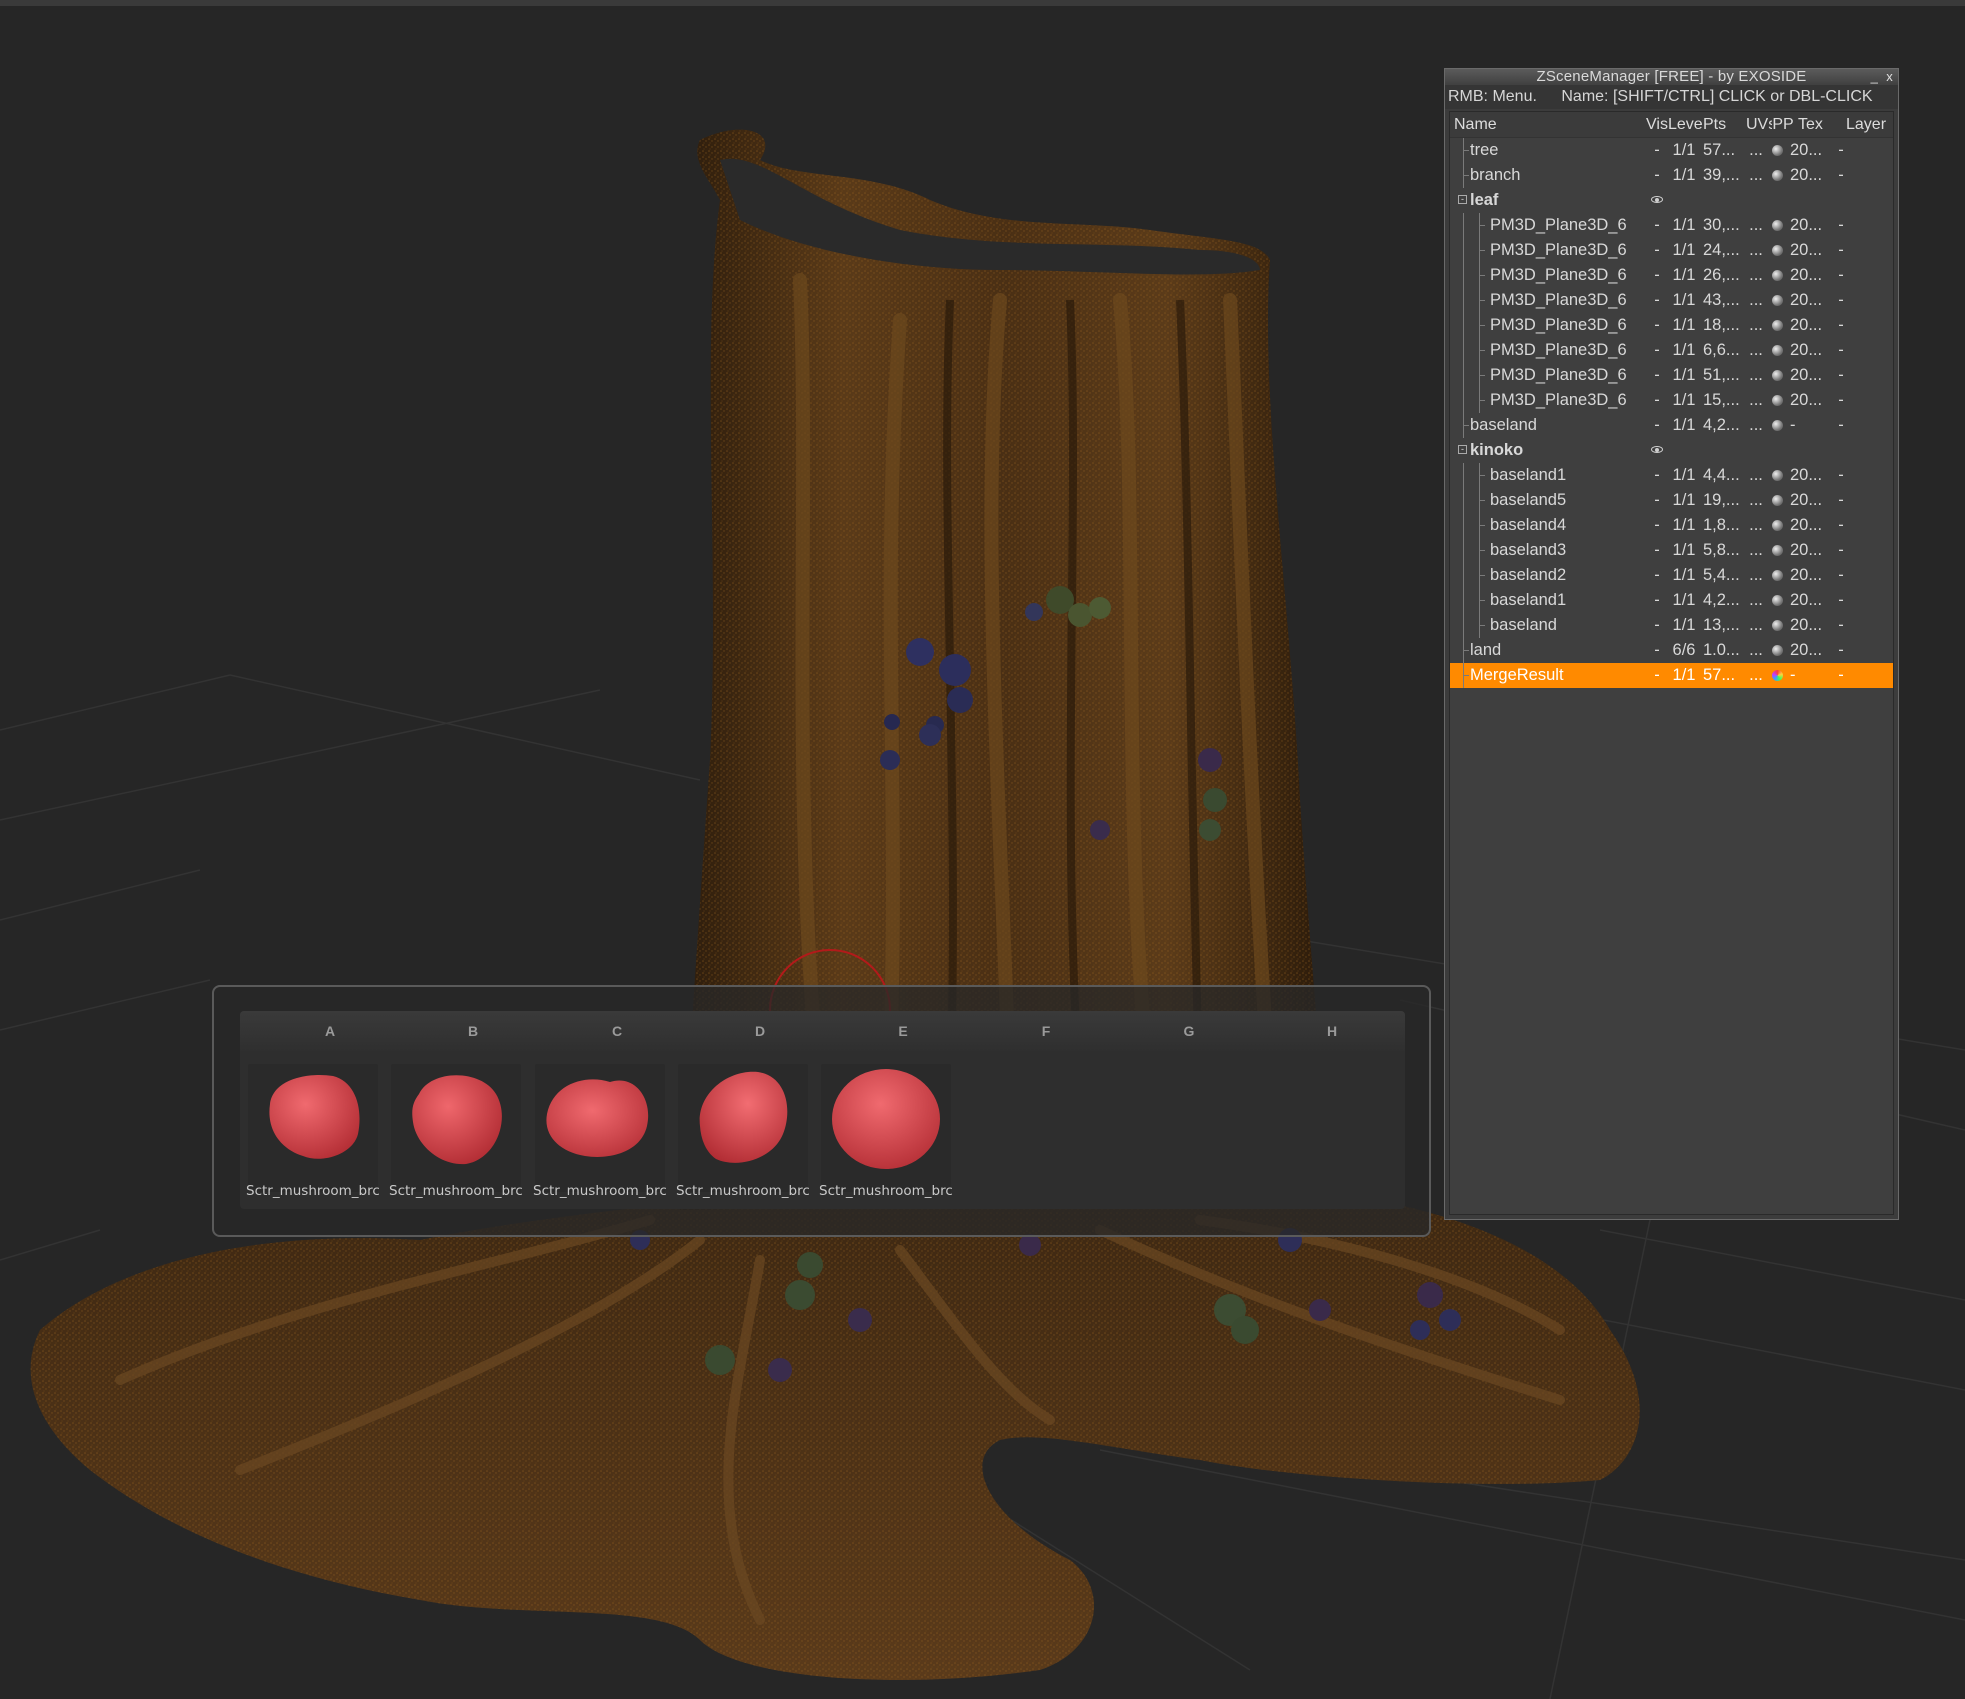  Describe the element at coordinates (1556, 650) in the screenshot. I see `subtool-name: land` at that location.